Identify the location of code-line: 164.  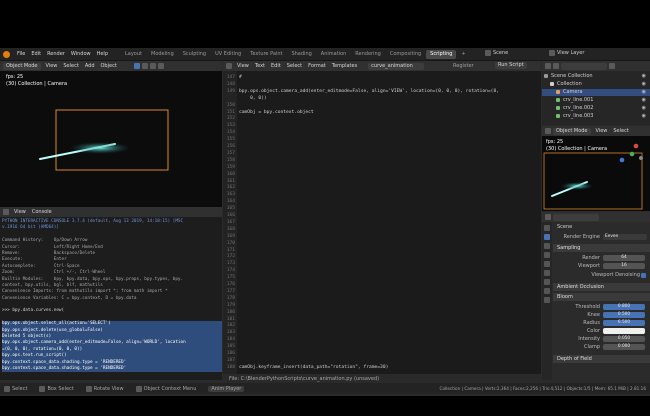
(232, 201).